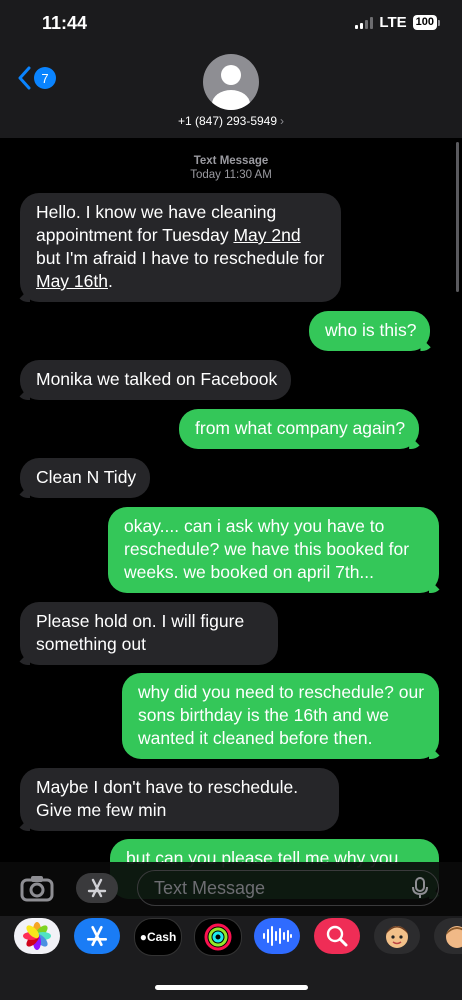  I want to click on contact-name: +1 (847) 293-5949, so click(227, 121).